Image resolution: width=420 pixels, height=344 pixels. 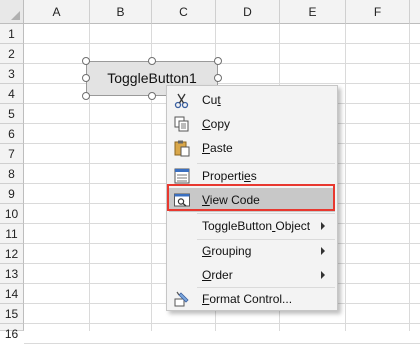 I want to click on paste-icon, so click(x=182, y=148).